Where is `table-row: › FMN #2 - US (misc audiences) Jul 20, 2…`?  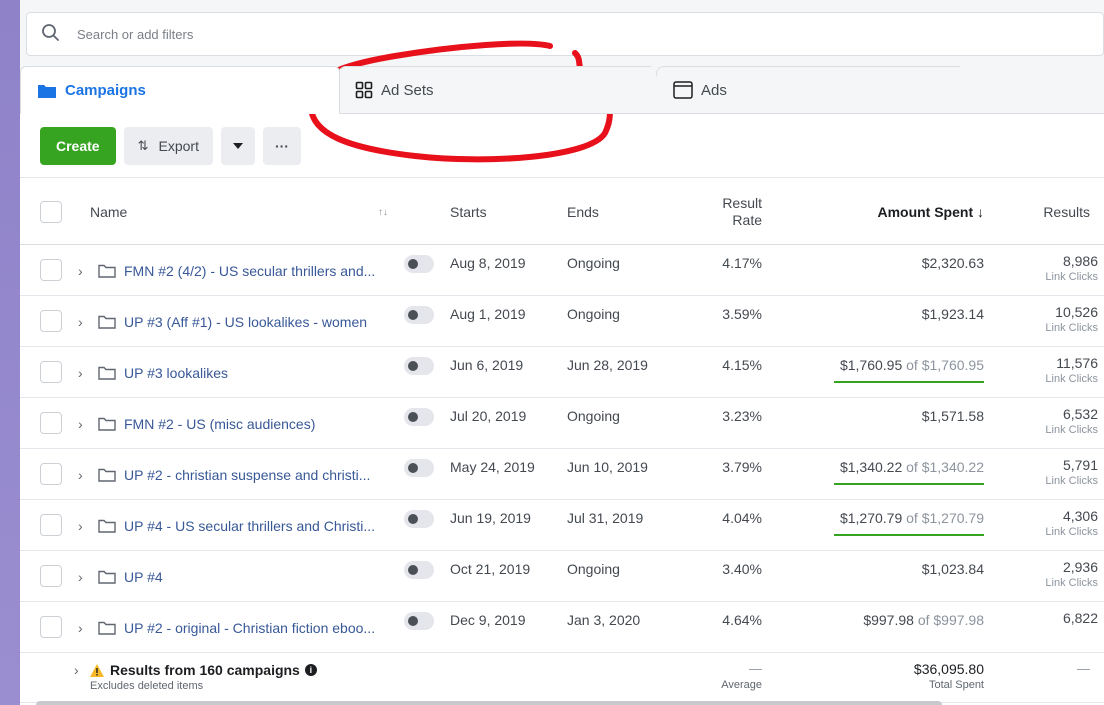
table-row: › FMN #2 - US (misc audiences) Jul 20, 2… is located at coordinates (562, 423).